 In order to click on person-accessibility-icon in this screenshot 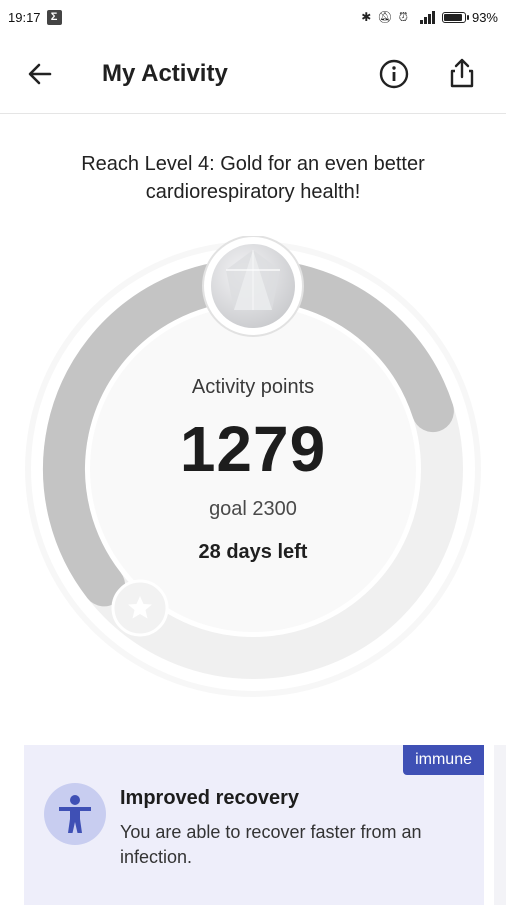, I will do `click(75, 814)`.